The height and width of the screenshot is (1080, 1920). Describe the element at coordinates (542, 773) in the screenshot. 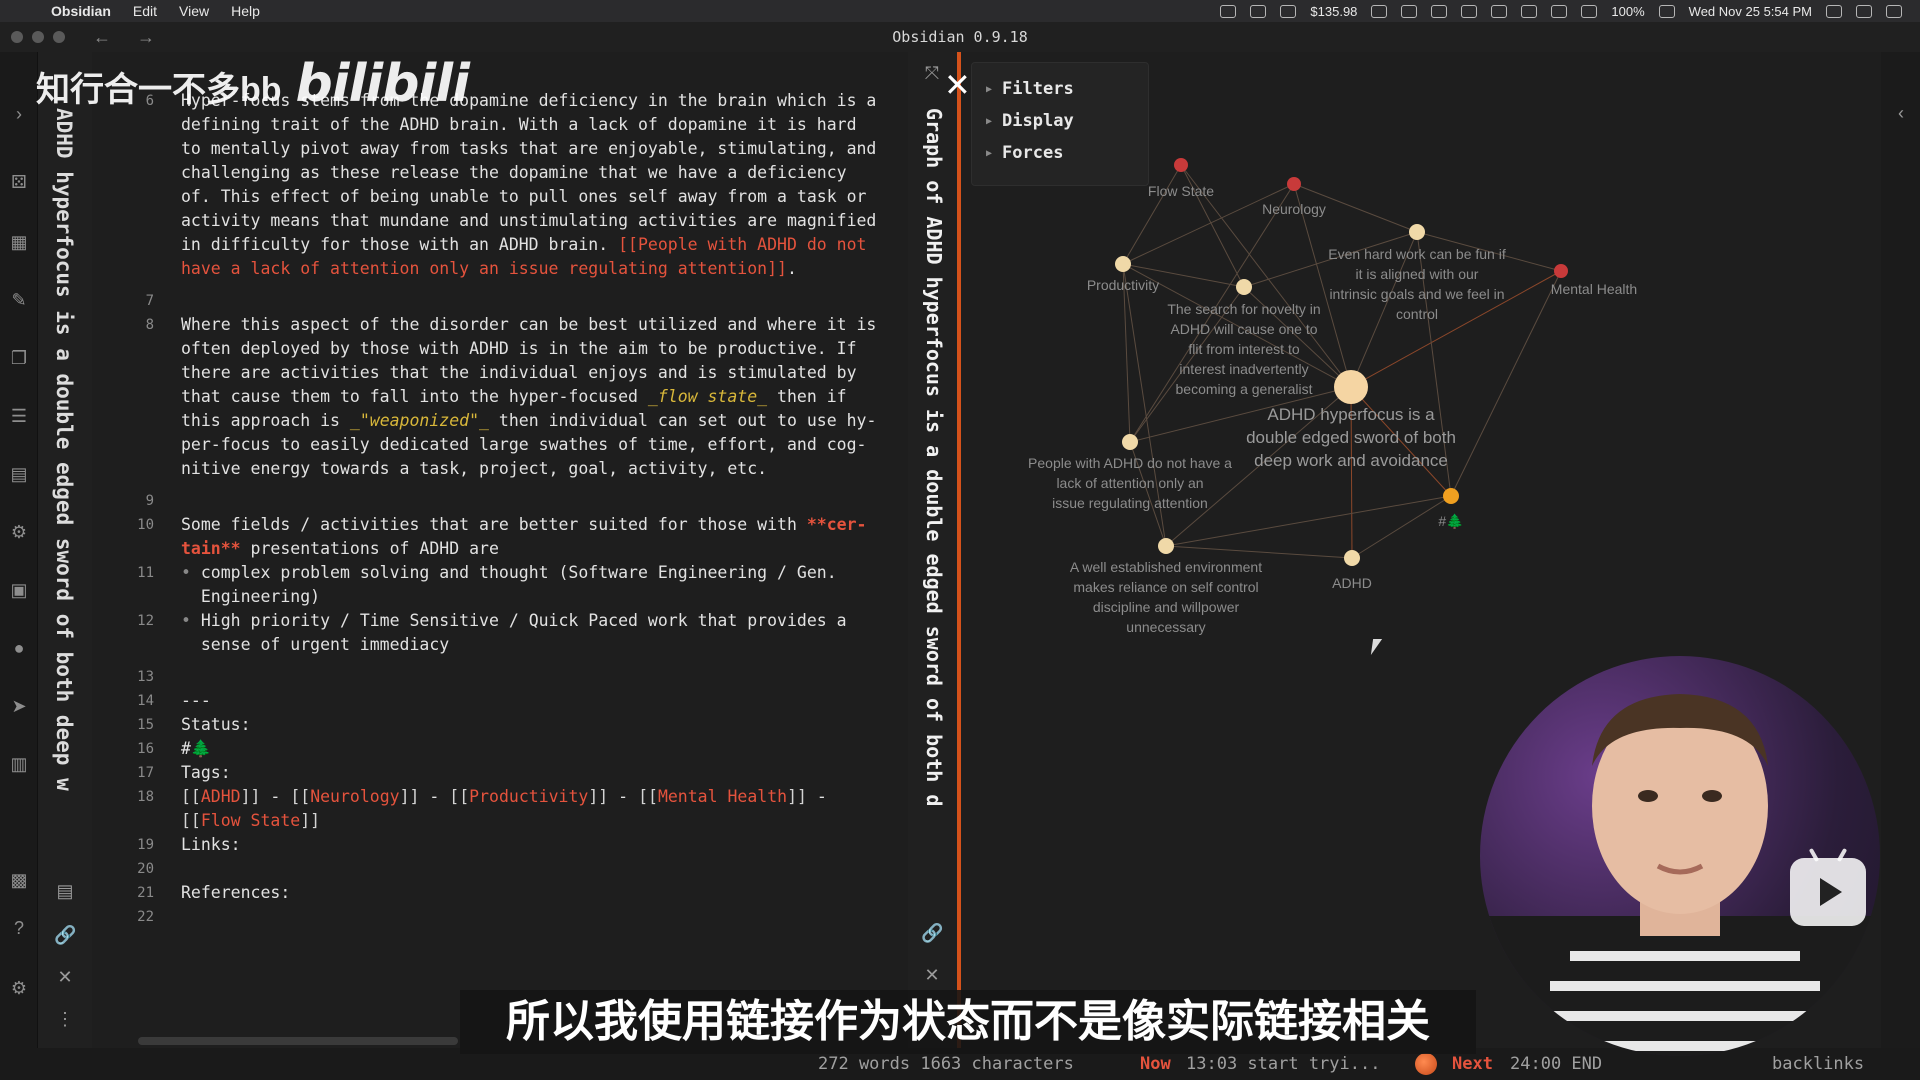

I see `line-text: Tags:` at that location.